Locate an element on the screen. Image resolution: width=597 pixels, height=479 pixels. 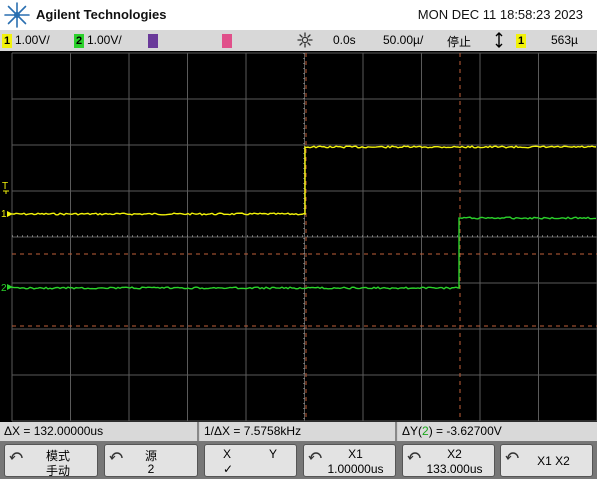
svg-text: 2 is located at coordinates (4, 288).